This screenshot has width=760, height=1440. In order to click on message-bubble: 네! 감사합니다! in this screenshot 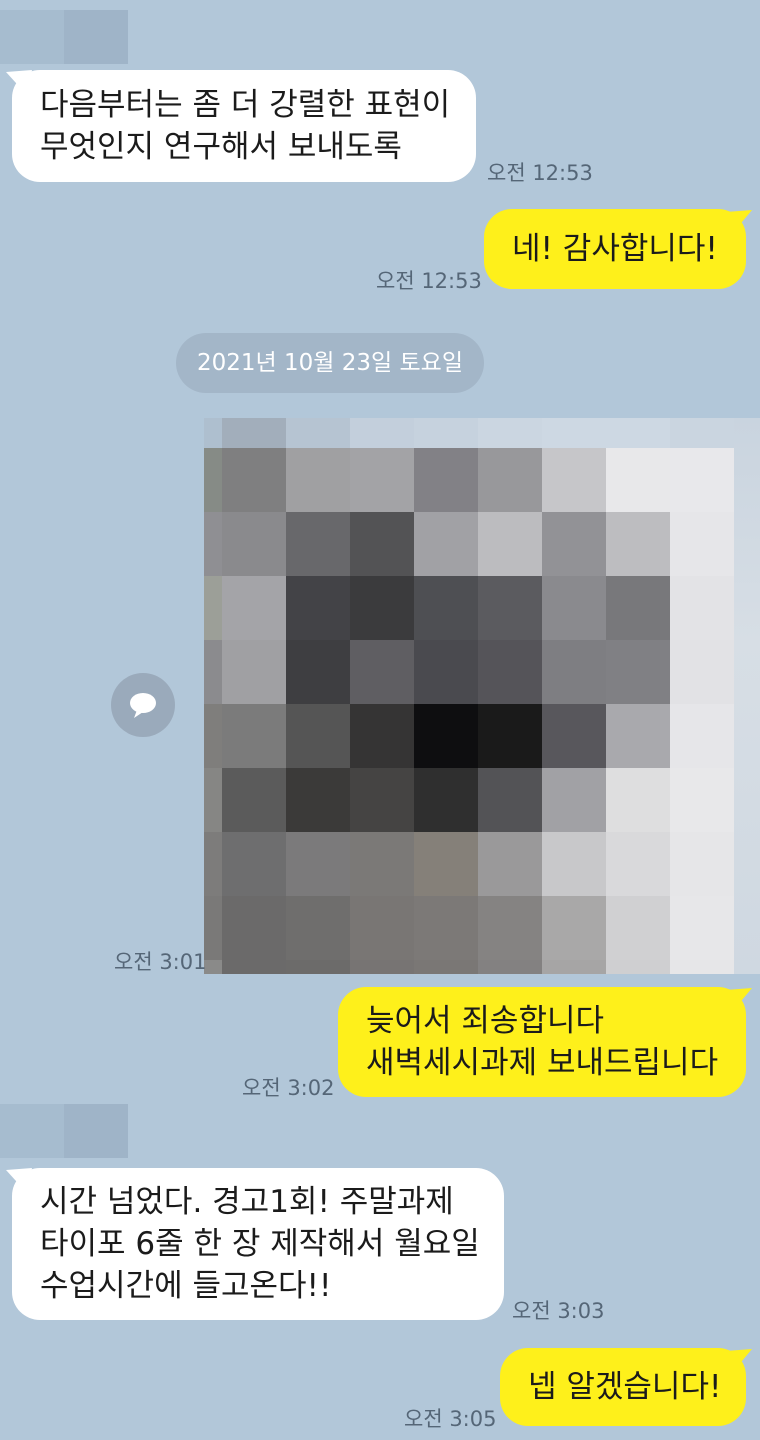, I will do `click(615, 249)`.